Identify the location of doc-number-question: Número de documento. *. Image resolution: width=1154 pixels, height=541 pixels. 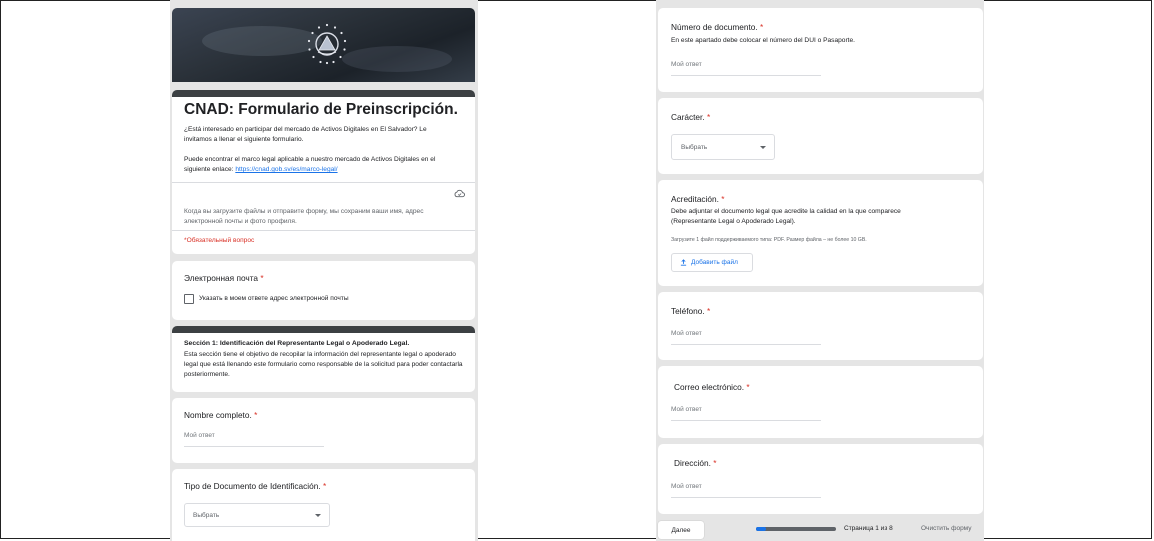
(717, 27).